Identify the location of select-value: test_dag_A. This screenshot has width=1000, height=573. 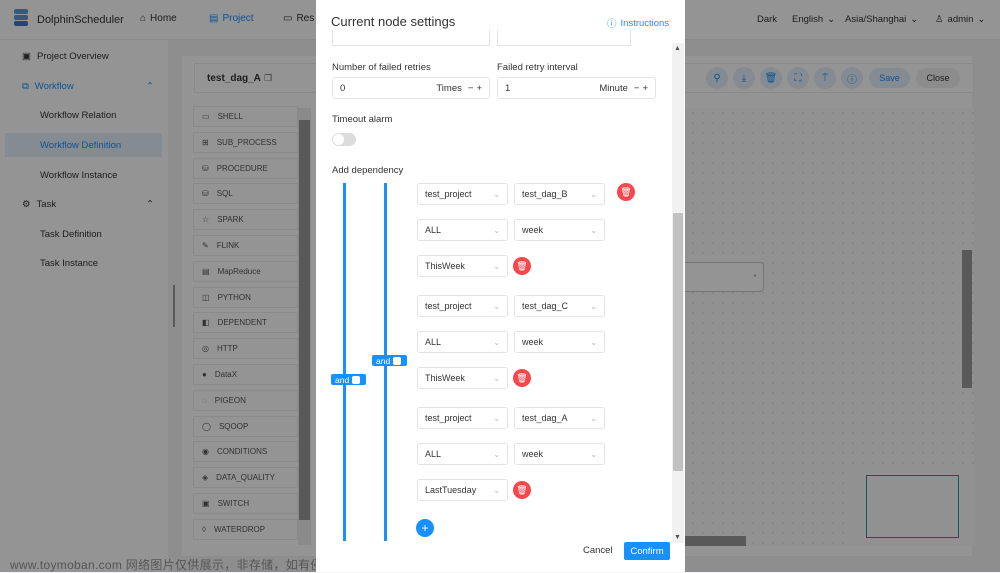
(545, 418).